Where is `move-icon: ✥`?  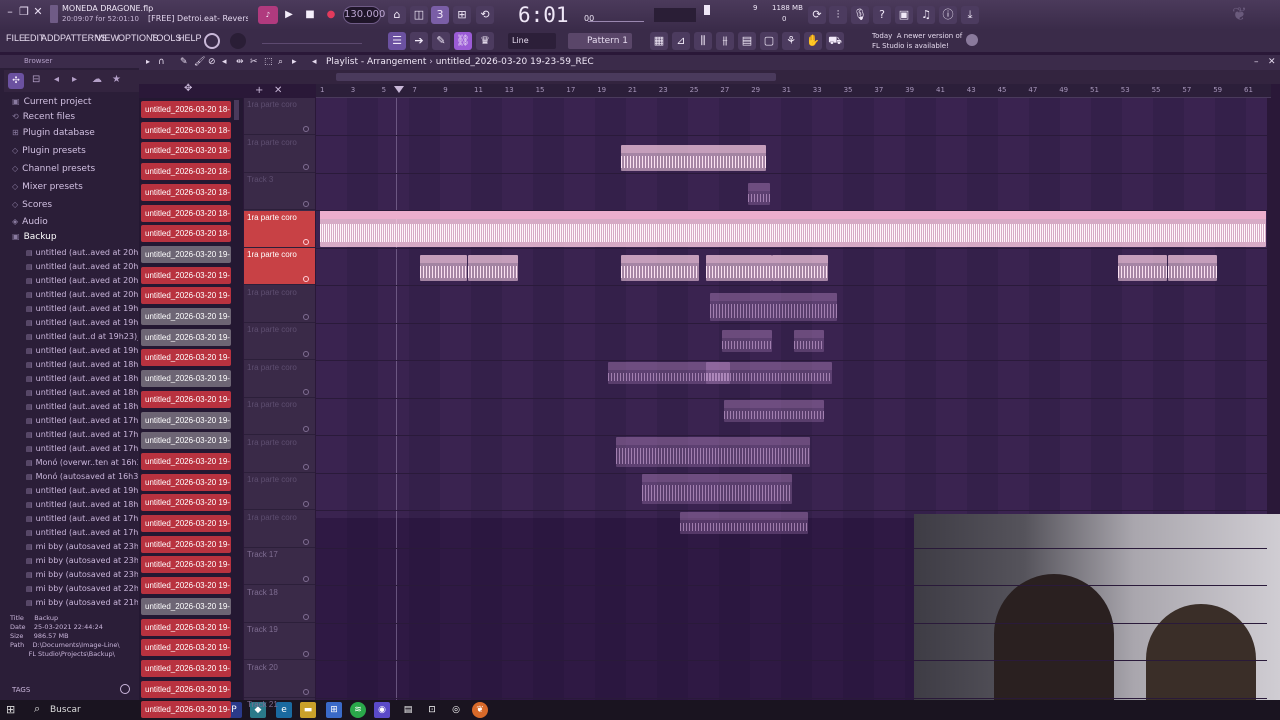
move-icon: ✥ is located at coordinates (188, 88).